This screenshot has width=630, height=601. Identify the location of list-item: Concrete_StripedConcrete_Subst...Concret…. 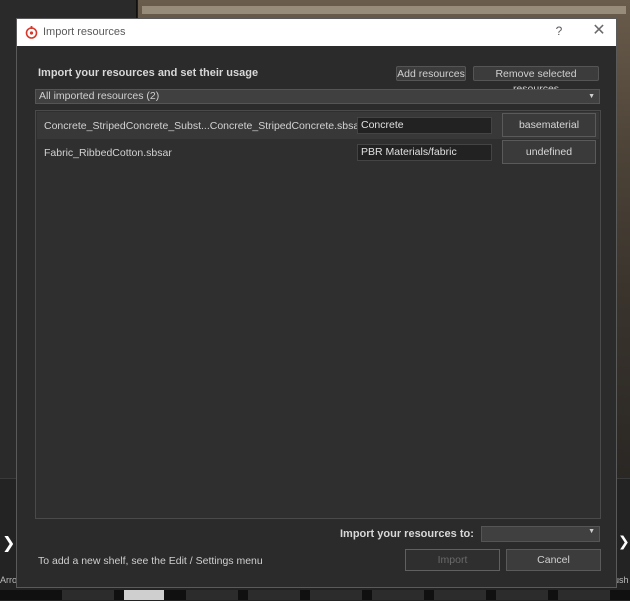
(318, 125).